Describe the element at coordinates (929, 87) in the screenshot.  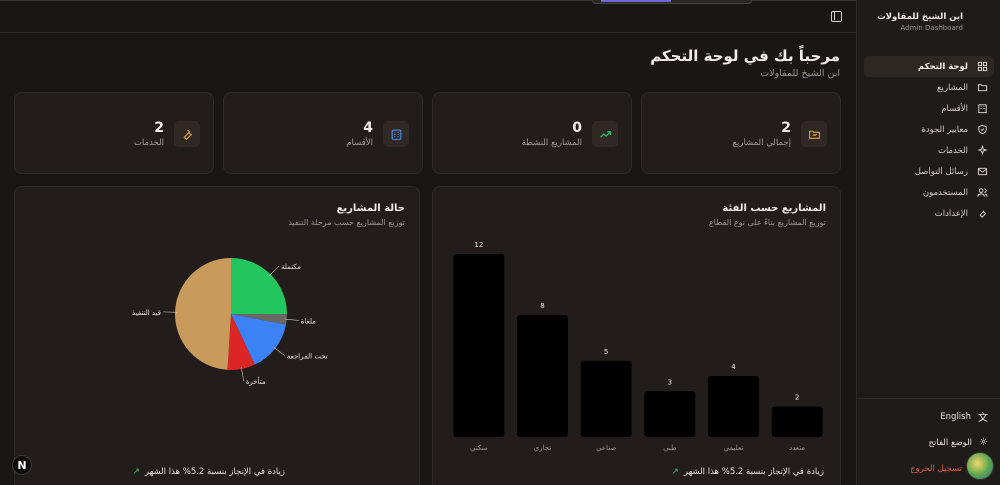
I see `sidebar-item-projects: المشاريع` at that location.